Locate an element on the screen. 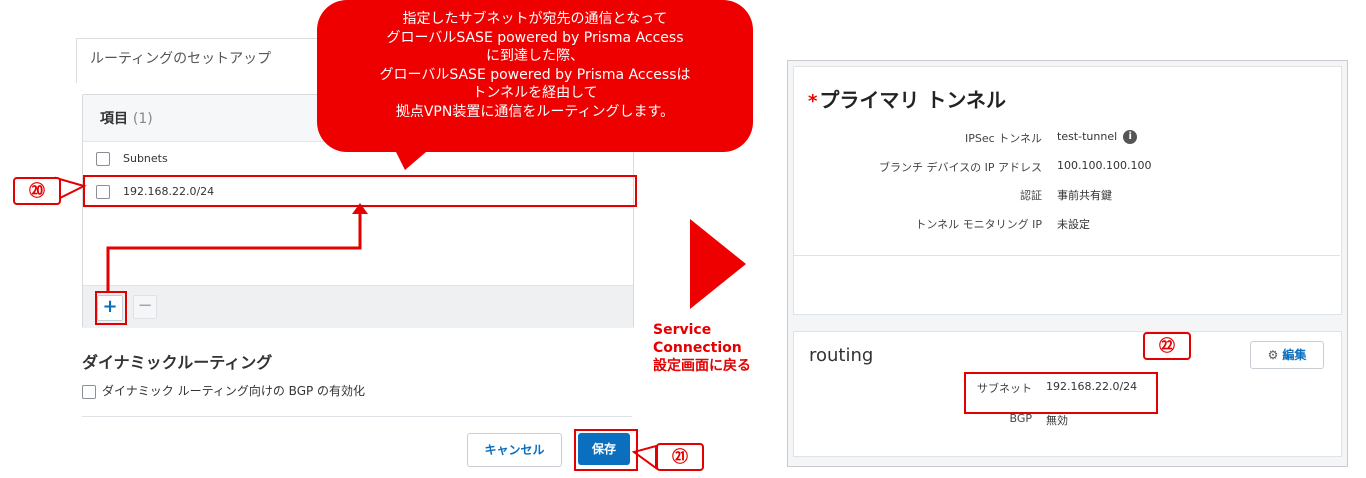 The image size is (1366, 478). field-label: ブランチ デバイスの IP アドレス is located at coordinates (960, 167).